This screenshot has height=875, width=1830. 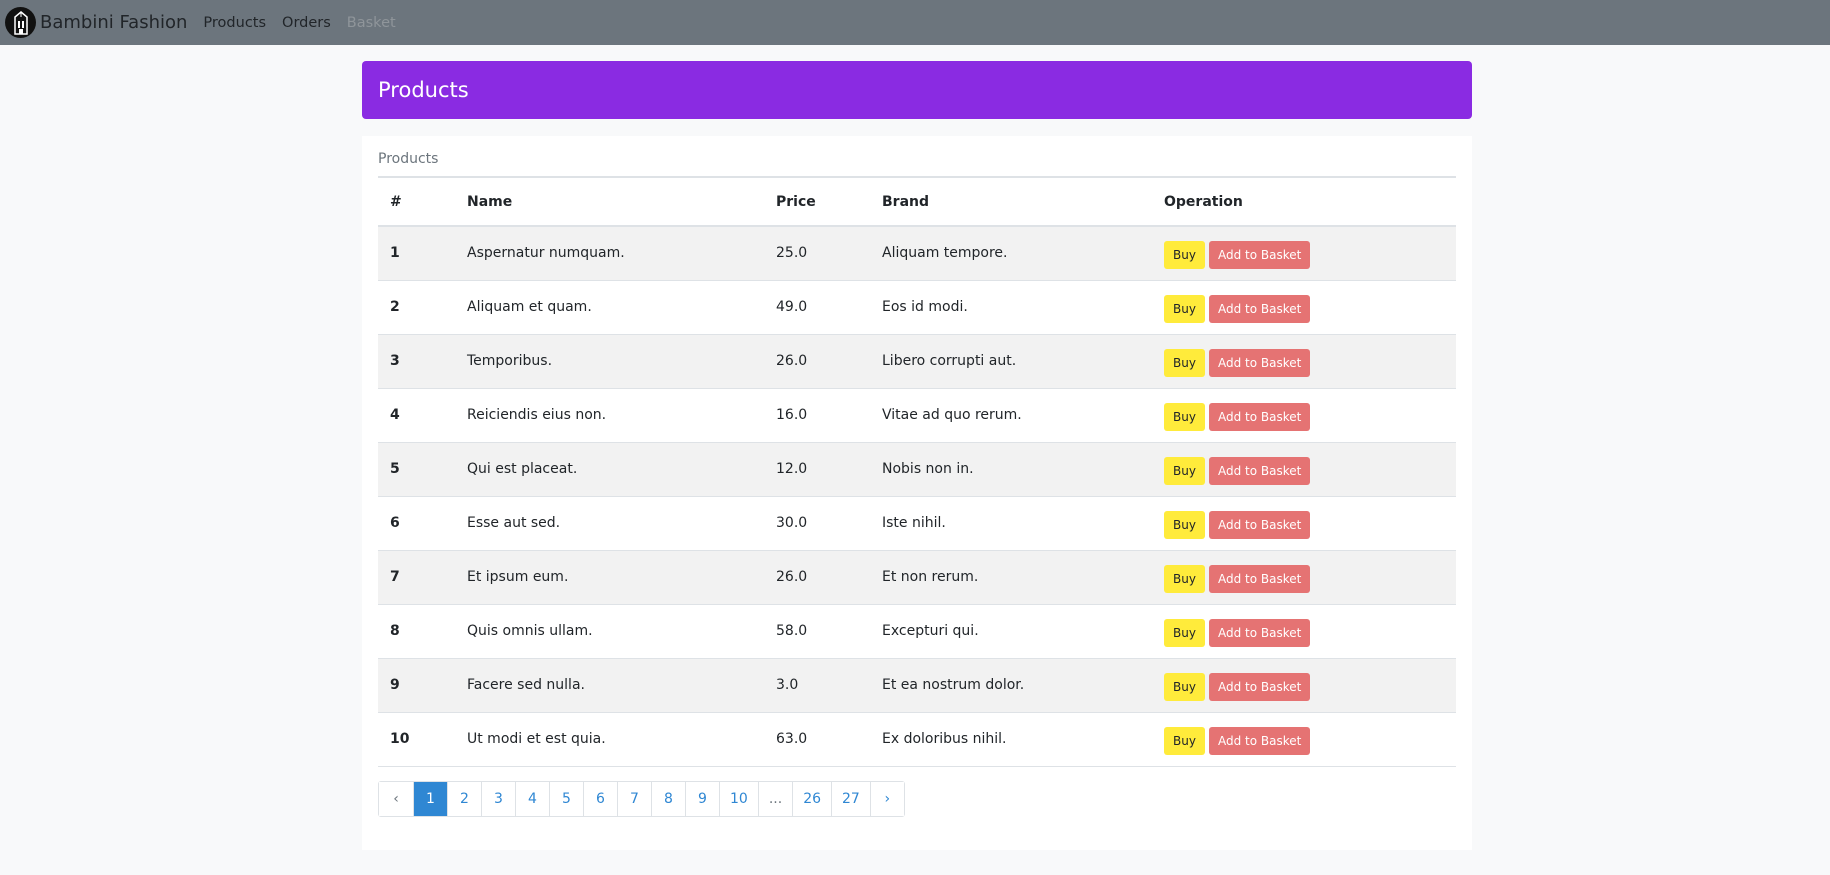 I want to click on pagination-page-1: 1, so click(x=430, y=799).